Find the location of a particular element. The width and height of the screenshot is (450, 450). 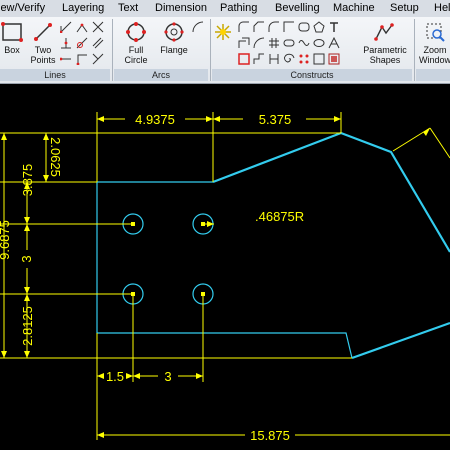

dim-left-a-group: 2.0625 is located at coordinates (55, 157).